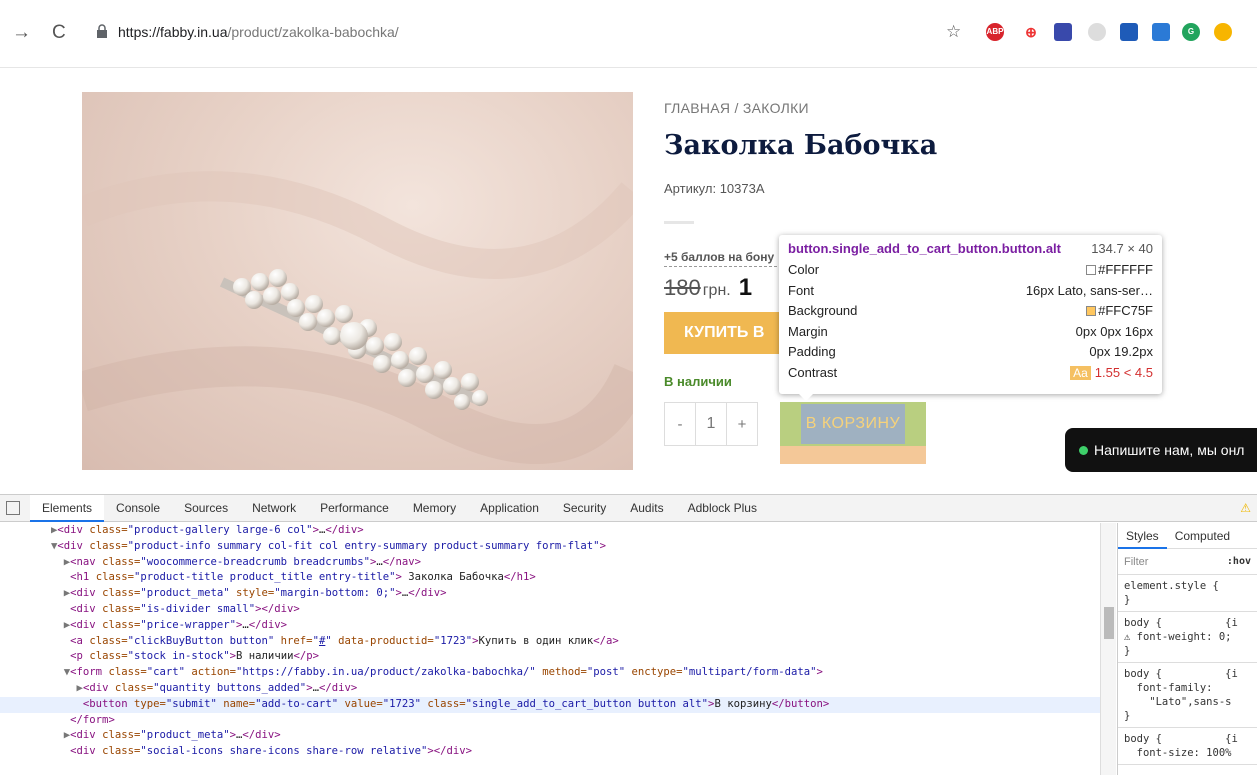 Image resolution: width=1257 pixels, height=775 pixels. Describe the element at coordinates (722, 508) in the screenshot. I see `tab-adblock-plus: Adblock Plus` at that location.